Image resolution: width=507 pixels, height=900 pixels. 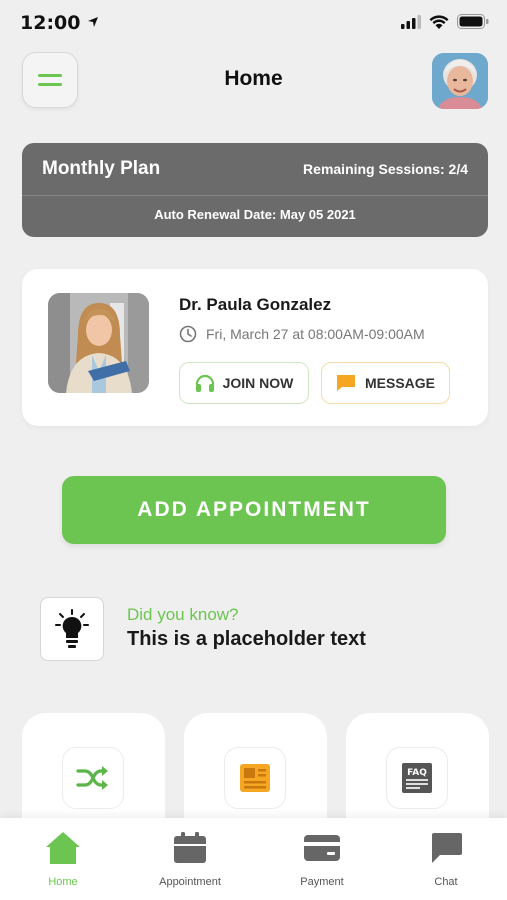 What do you see at coordinates (255, 214) in the screenshot?
I see `auto-renewal-date: Auto Renewal Date: May 05 2021` at bounding box center [255, 214].